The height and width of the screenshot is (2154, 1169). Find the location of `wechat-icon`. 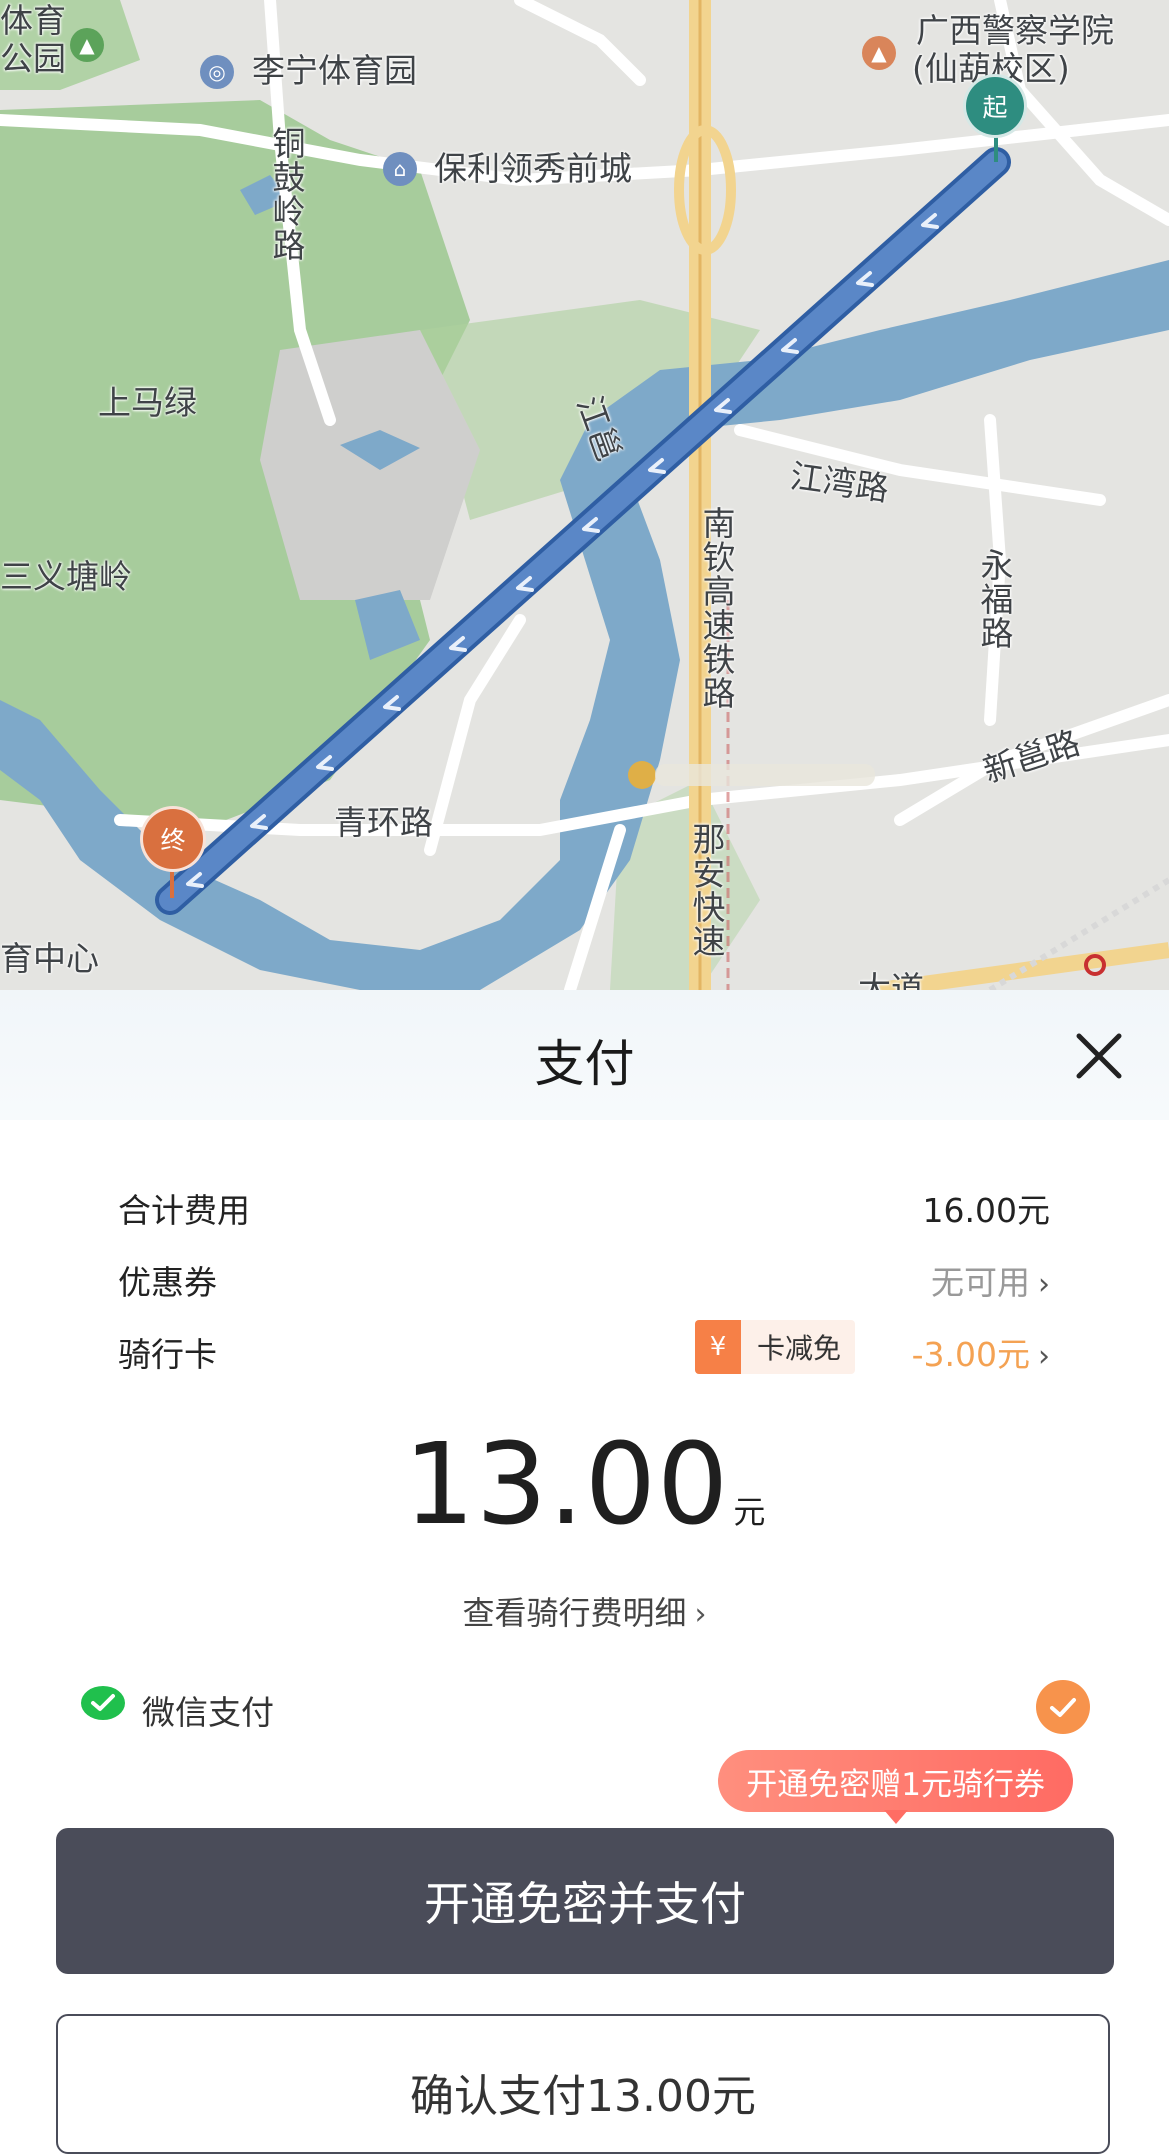

wechat-icon is located at coordinates (103, 1703).